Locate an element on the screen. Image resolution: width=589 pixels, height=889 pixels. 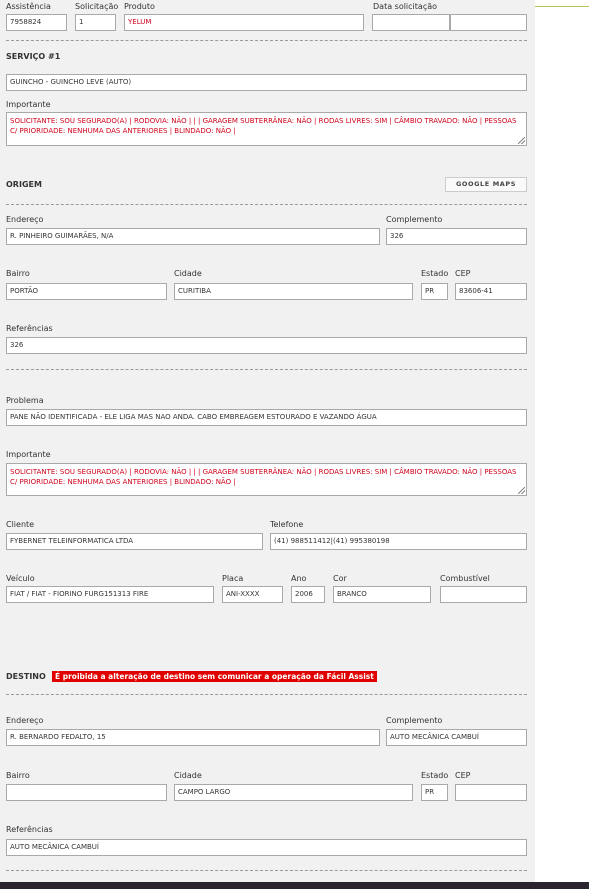
origem-referencias-field: 326 is located at coordinates (266, 345).